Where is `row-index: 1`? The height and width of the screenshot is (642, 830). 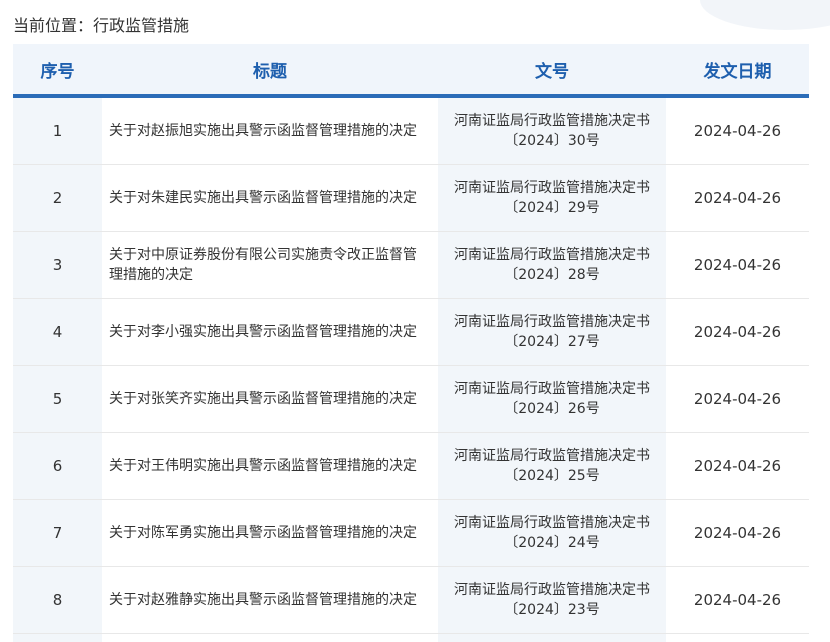 row-index: 1 is located at coordinates (57, 131).